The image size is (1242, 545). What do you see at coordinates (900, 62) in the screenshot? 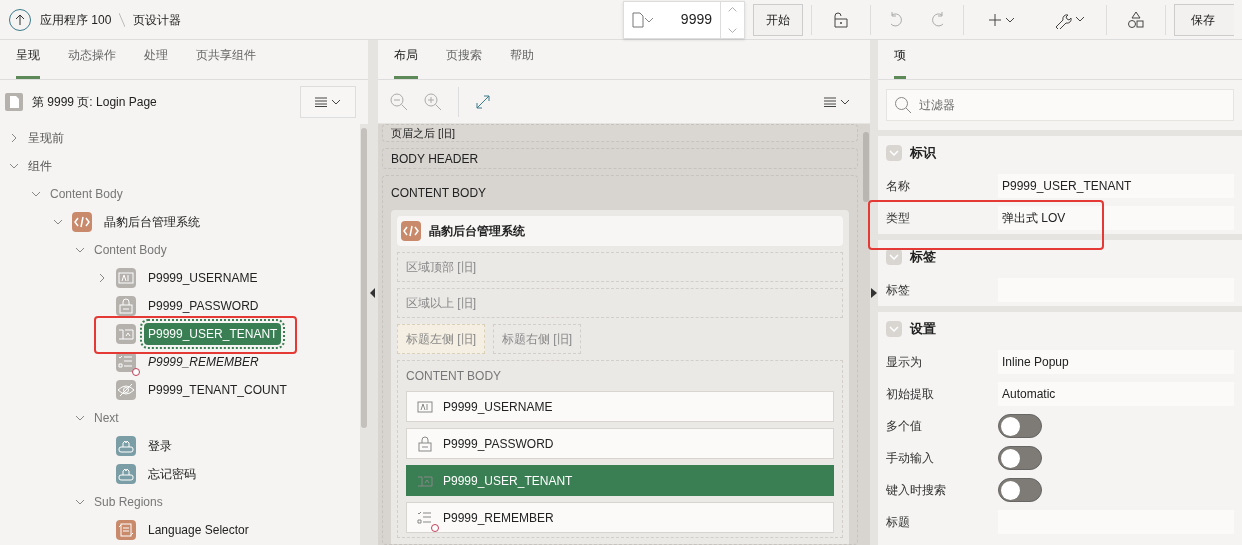
I see `tab: 项` at bounding box center [900, 62].